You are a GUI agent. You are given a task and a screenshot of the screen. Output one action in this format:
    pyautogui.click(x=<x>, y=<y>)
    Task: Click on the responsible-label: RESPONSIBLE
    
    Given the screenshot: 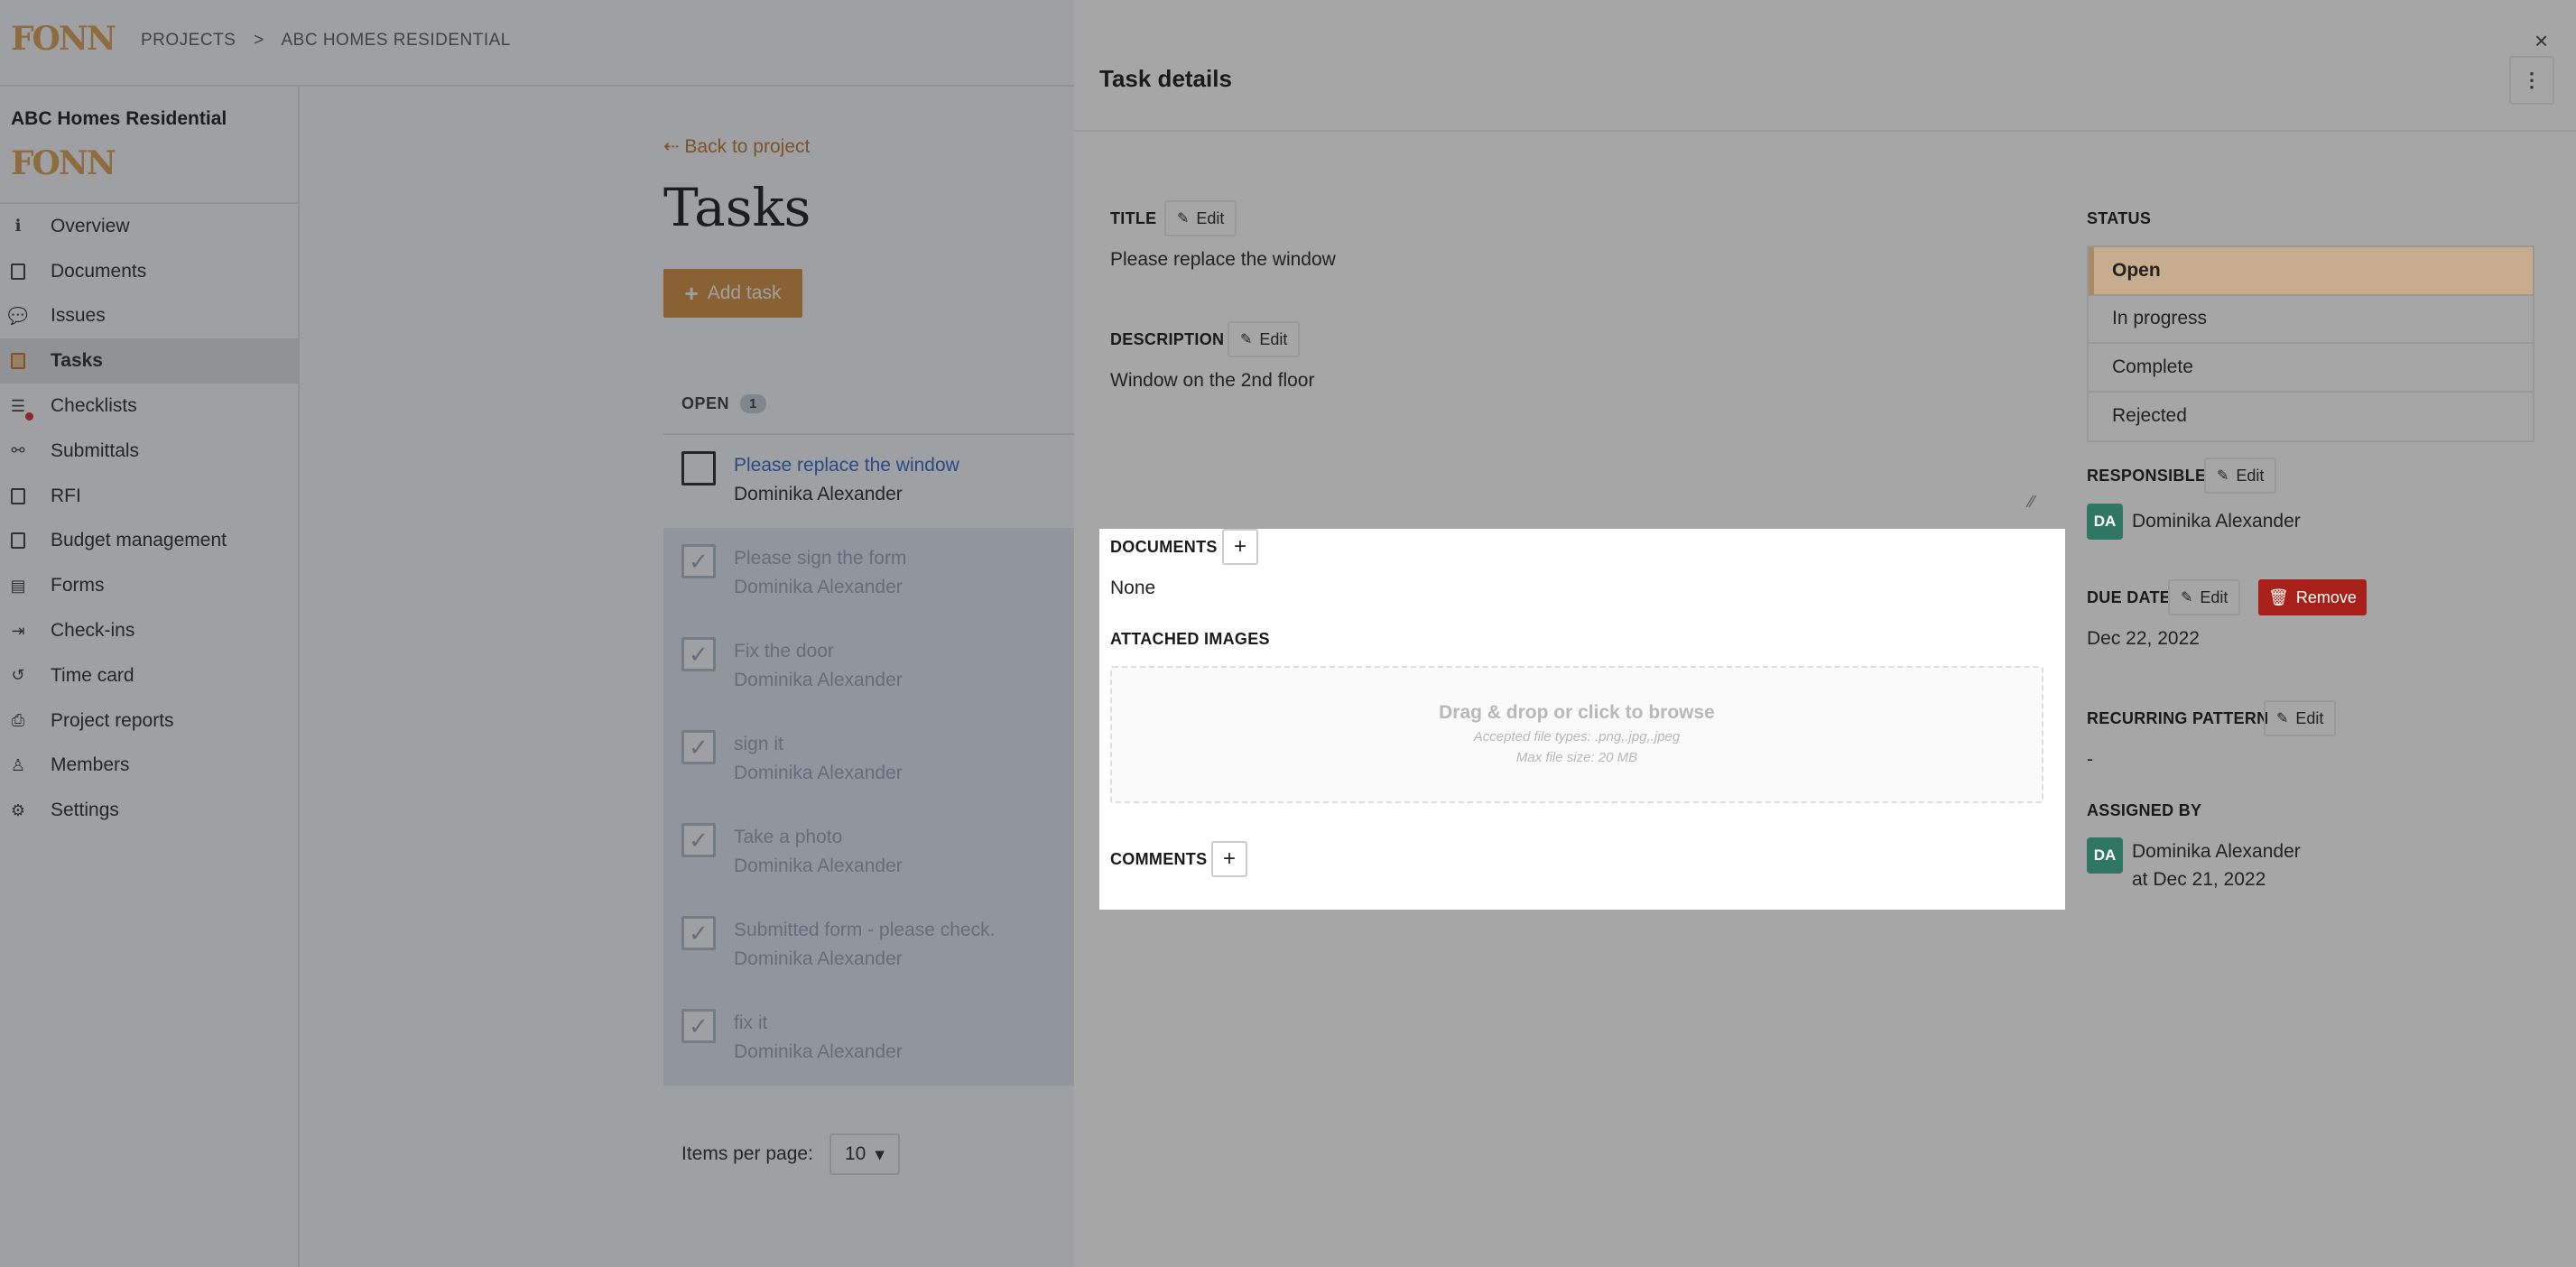 What is the action you would take?
    pyautogui.click(x=2147, y=476)
    